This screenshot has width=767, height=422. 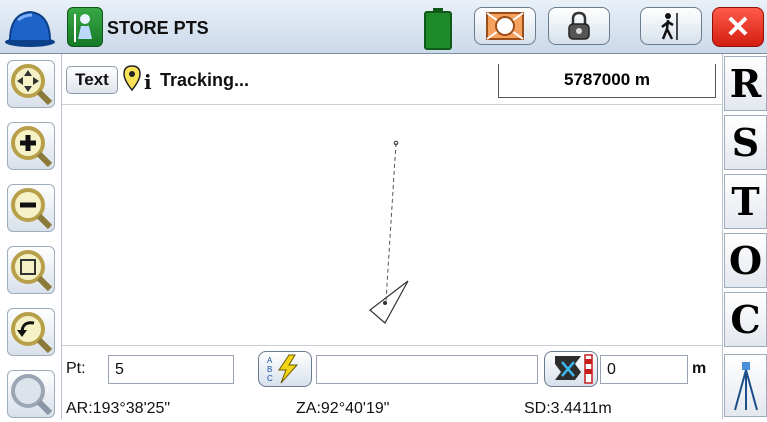 I want to click on lock-icon, so click(x=579, y=25).